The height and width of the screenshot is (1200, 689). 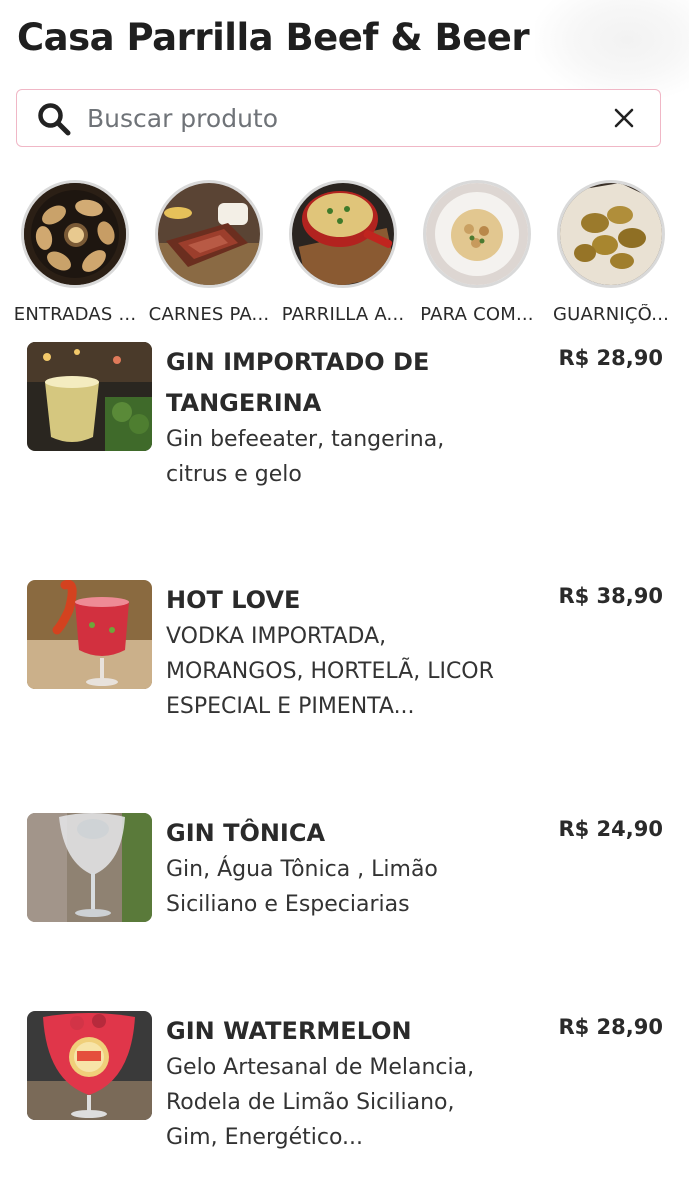 I want to click on search-input, so click(x=337, y=118).